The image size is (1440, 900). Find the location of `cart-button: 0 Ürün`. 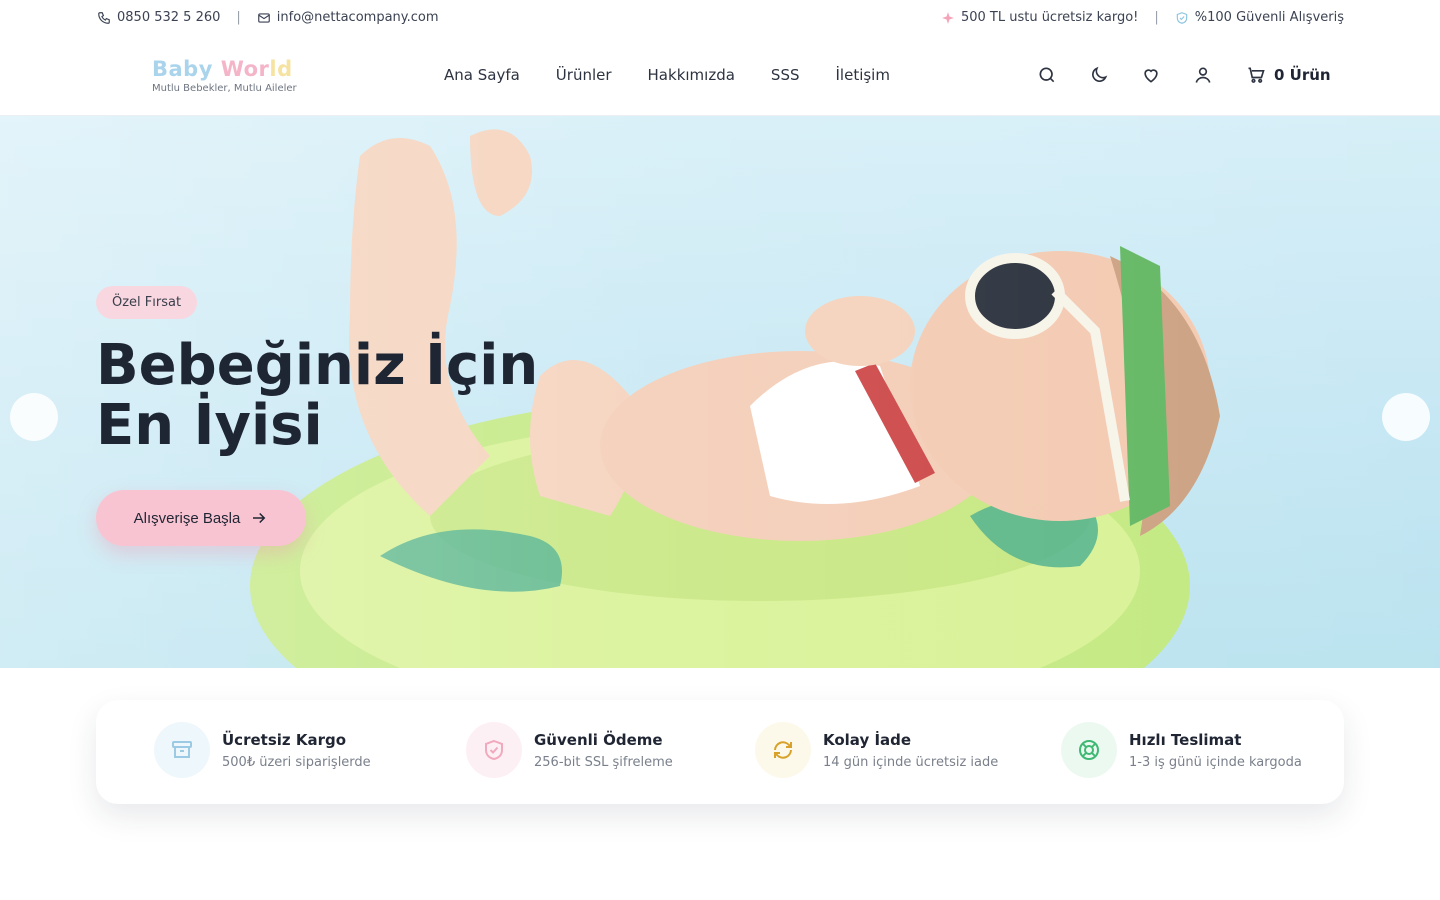

cart-button: 0 Ürün is located at coordinates (1288, 75).